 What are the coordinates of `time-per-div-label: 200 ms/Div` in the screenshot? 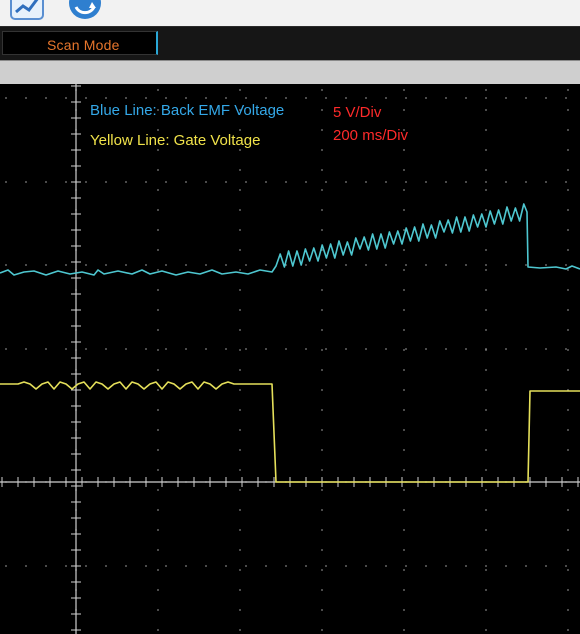 It's located at (371, 135).